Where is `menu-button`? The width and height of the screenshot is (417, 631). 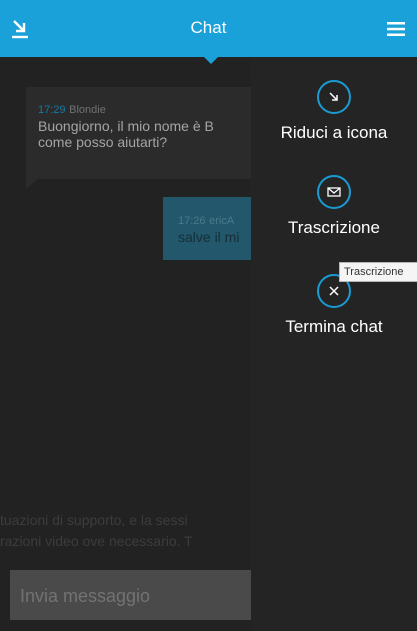
menu-button is located at coordinates (396, 29).